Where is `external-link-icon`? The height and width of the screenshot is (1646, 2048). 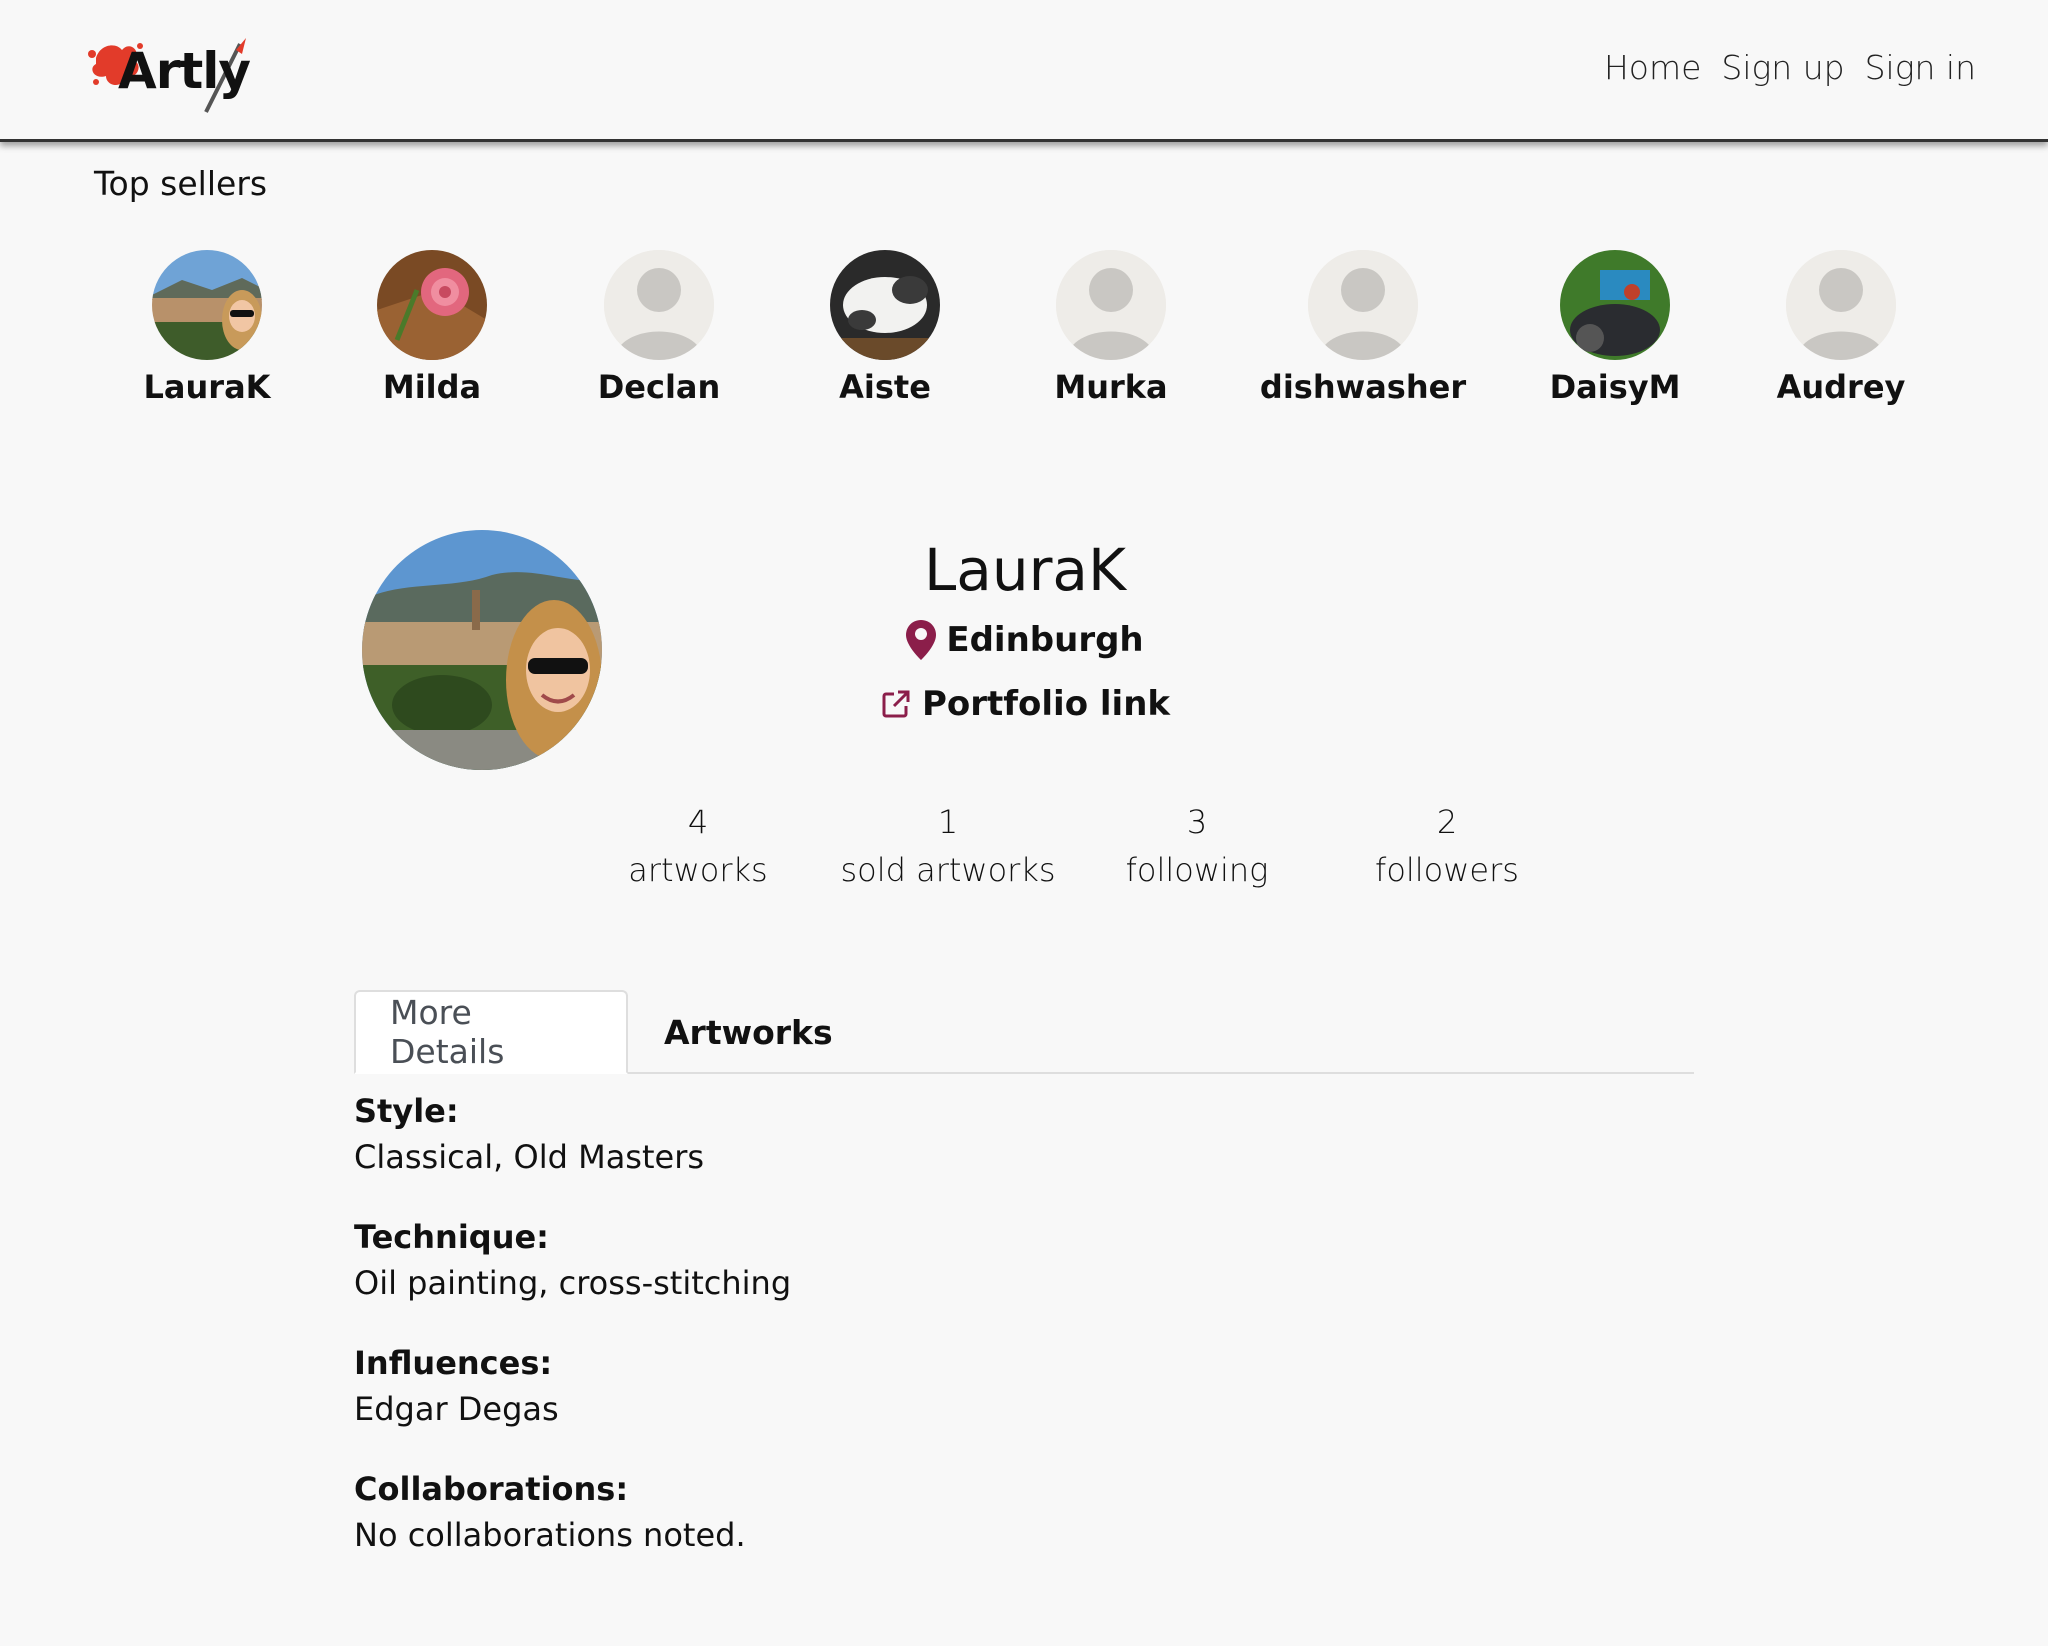 external-link-icon is located at coordinates (896, 704).